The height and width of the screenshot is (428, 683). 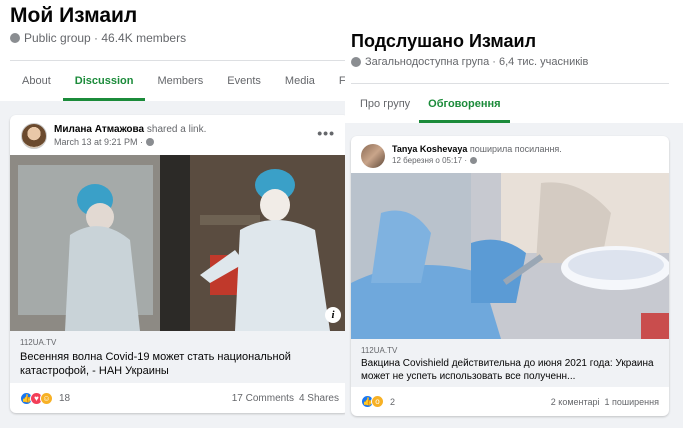 What do you see at coordinates (105, 38) in the screenshot?
I see `group-meta-text: Public group · 46.4K members` at bounding box center [105, 38].